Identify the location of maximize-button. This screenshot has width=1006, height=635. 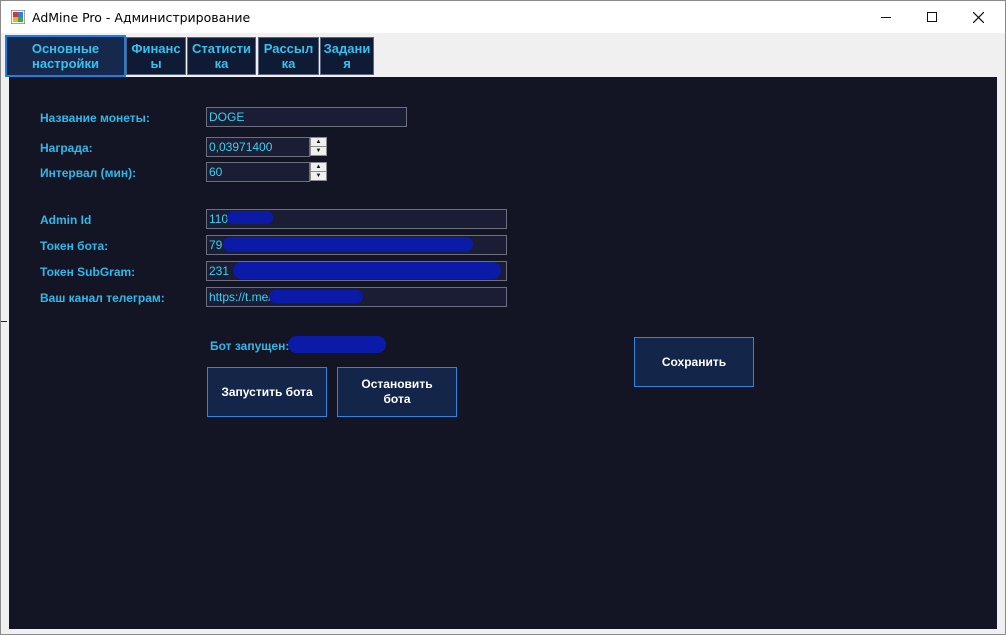
(932, 17).